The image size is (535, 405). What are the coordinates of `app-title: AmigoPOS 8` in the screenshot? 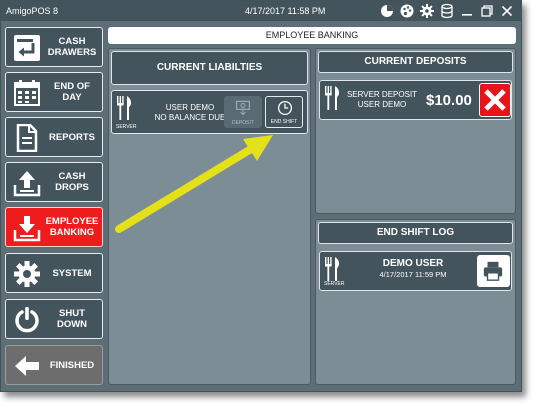 It's located at (32, 11).